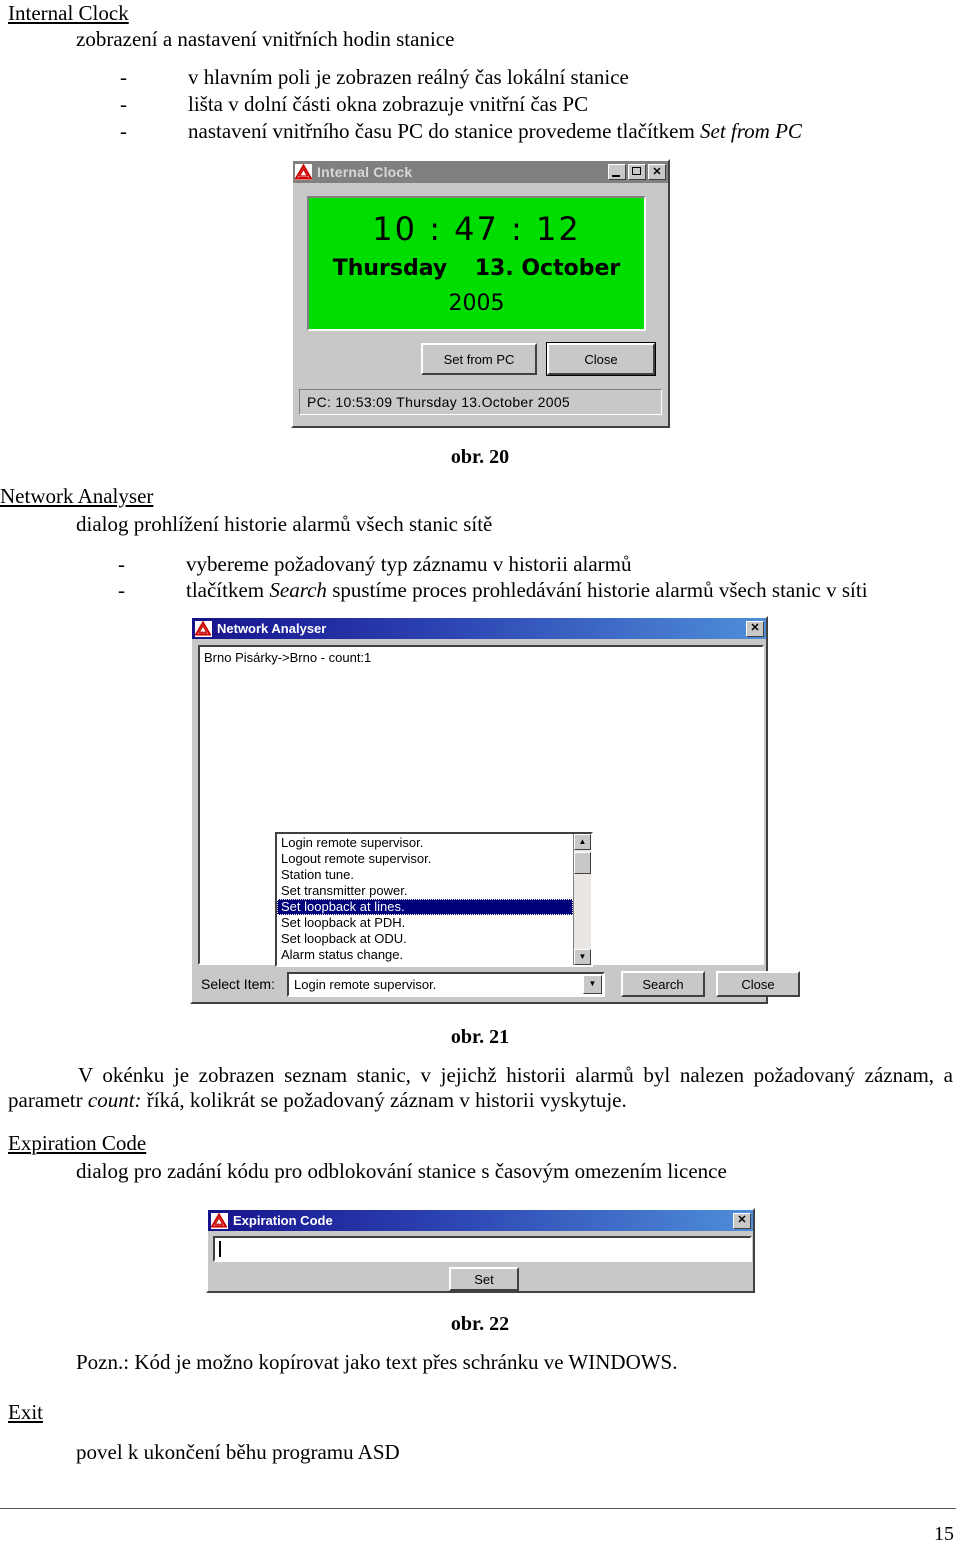 Image resolution: width=960 pixels, height=1563 pixels. Describe the element at coordinates (582, 863) in the screenshot. I see `scrollbar-thumb` at that location.